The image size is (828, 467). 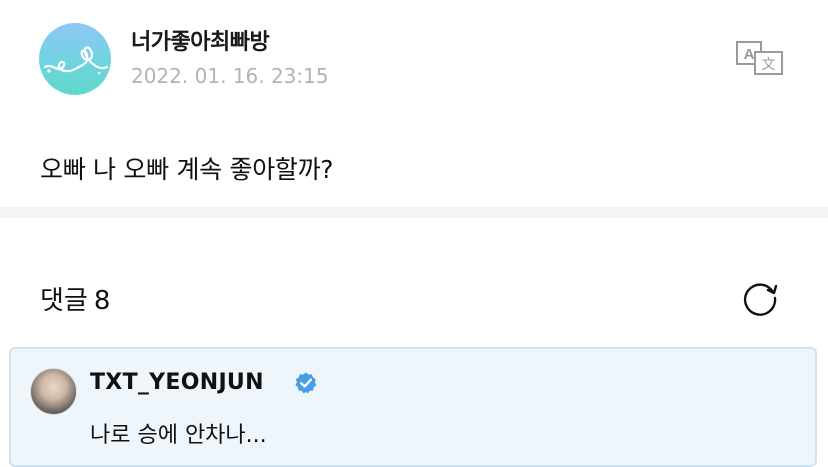 What do you see at coordinates (64, 301) in the screenshot?
I see `comments-label: 댓글` at bounding box center [64, 301].